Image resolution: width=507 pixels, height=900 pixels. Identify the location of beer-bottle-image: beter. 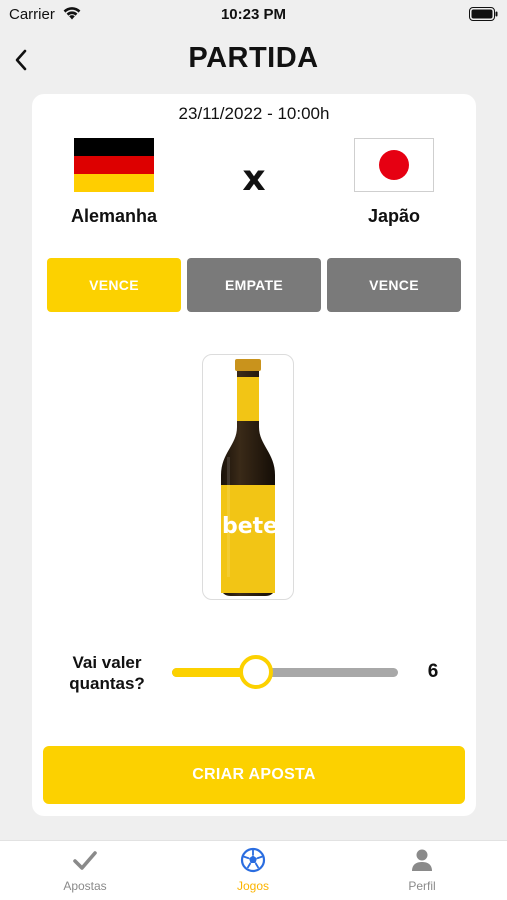
(248, 477).